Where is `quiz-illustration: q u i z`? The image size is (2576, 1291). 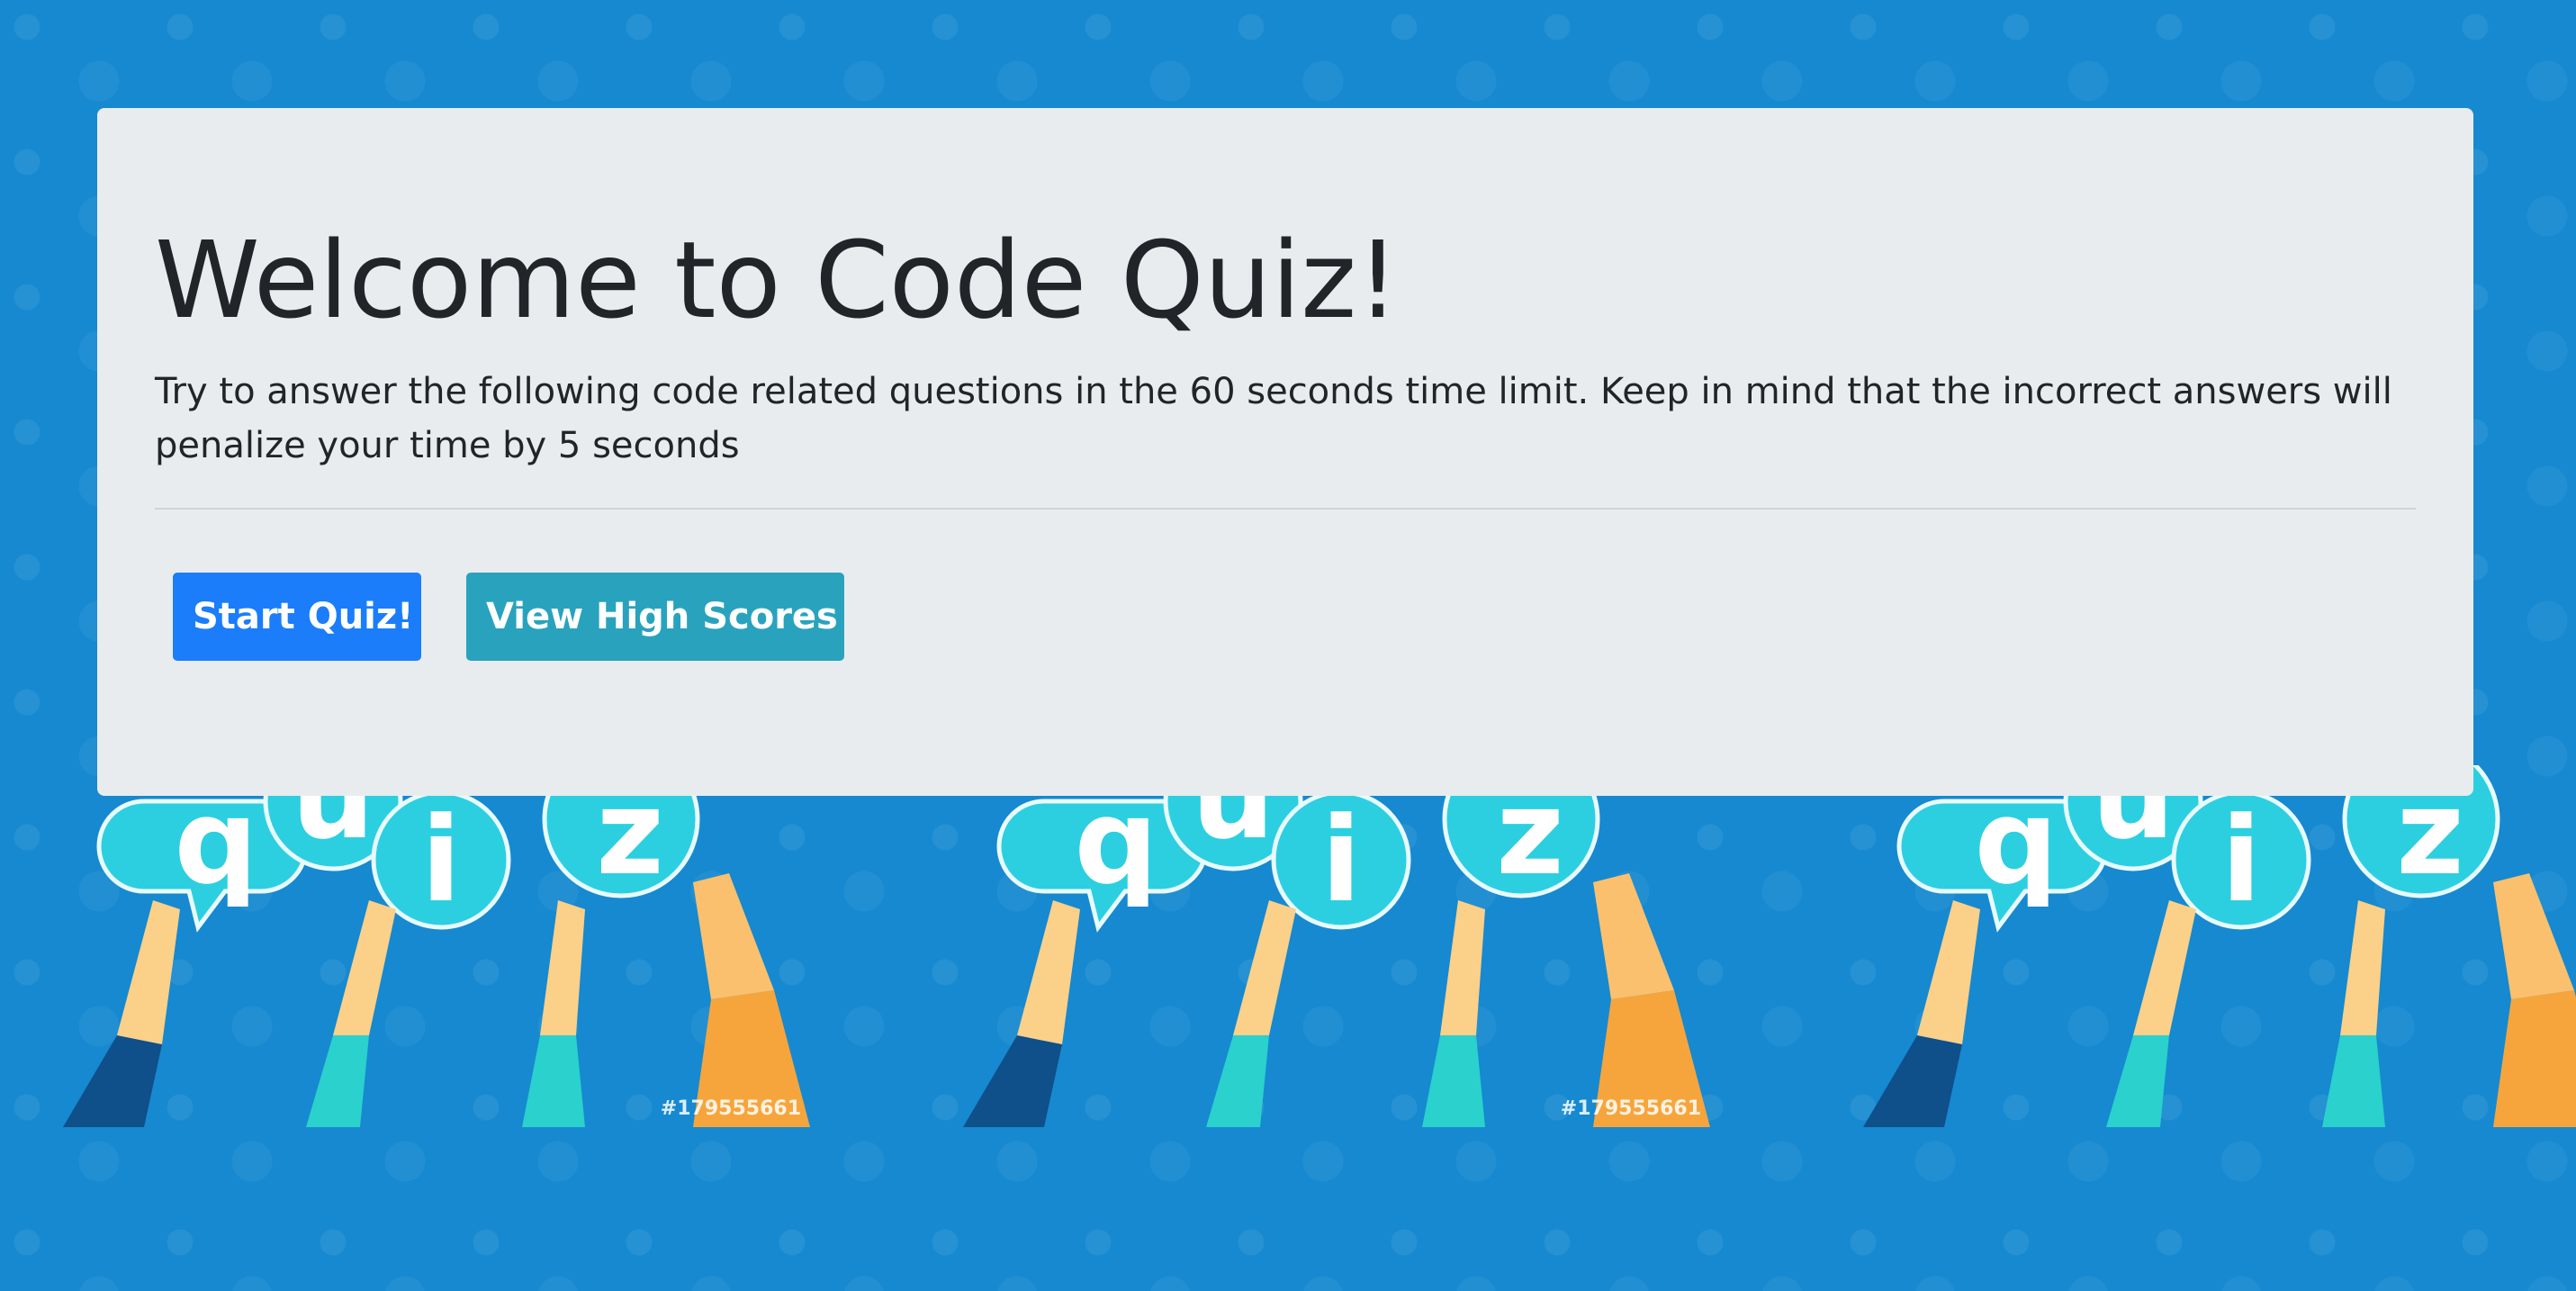 quiz-illustration: q u i z is located at coordinates (2219, 946).